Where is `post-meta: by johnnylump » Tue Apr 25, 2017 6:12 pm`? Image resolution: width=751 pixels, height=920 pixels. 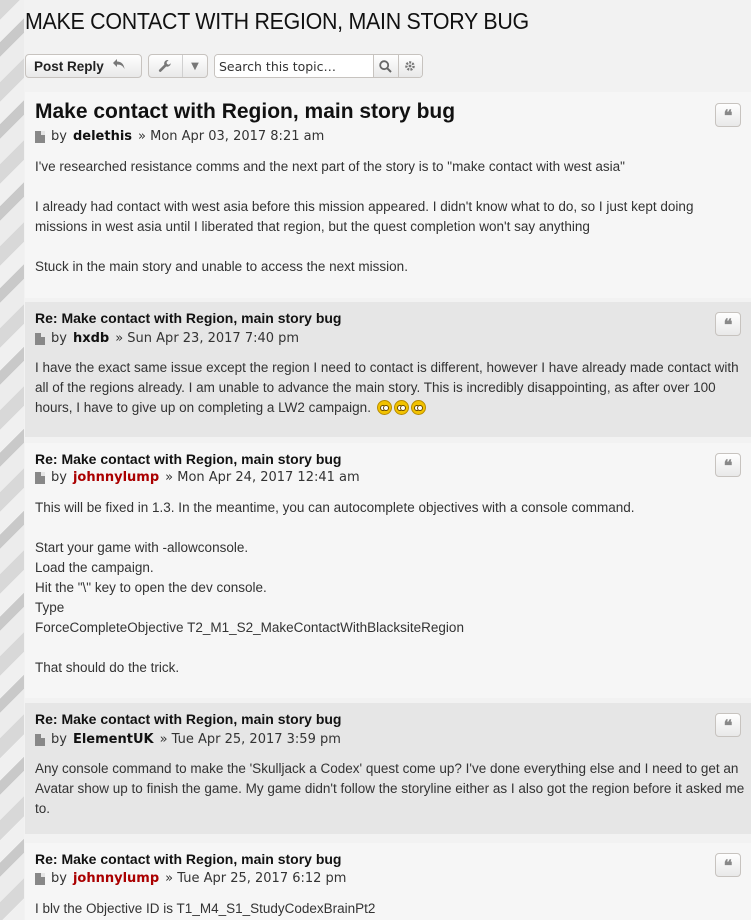 post-meta: by johnnylump » Tue Apr 25, 2017 6:12 pm is located at coordinates (190, 878).